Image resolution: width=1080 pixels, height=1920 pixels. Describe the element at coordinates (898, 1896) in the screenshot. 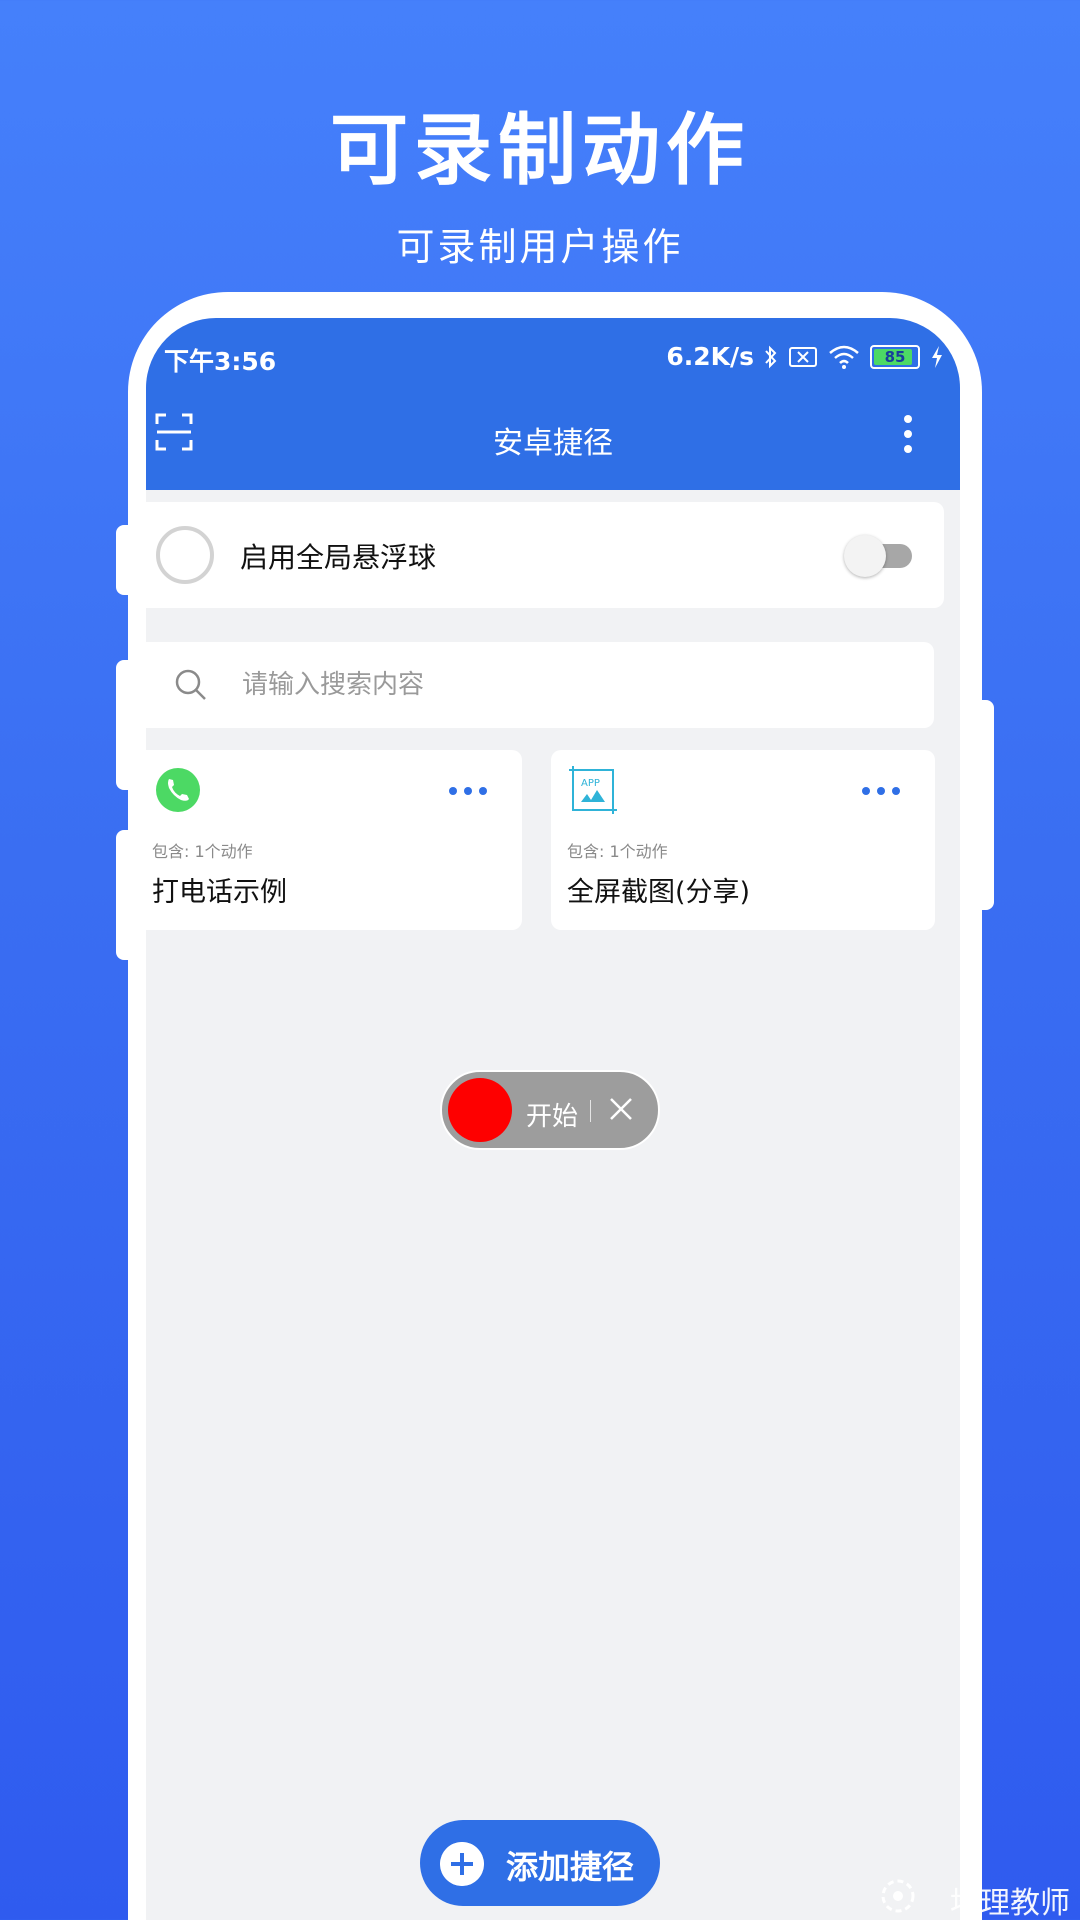

I see `watermark-logo-icon` at that location.